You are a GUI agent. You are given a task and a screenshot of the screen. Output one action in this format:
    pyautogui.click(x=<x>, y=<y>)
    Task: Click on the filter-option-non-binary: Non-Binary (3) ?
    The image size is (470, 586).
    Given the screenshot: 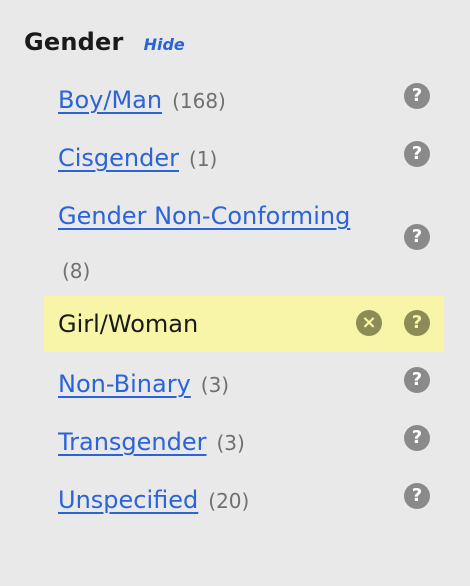 What is the action you would take?
    pyautogui.click(x=244, y=384)
    